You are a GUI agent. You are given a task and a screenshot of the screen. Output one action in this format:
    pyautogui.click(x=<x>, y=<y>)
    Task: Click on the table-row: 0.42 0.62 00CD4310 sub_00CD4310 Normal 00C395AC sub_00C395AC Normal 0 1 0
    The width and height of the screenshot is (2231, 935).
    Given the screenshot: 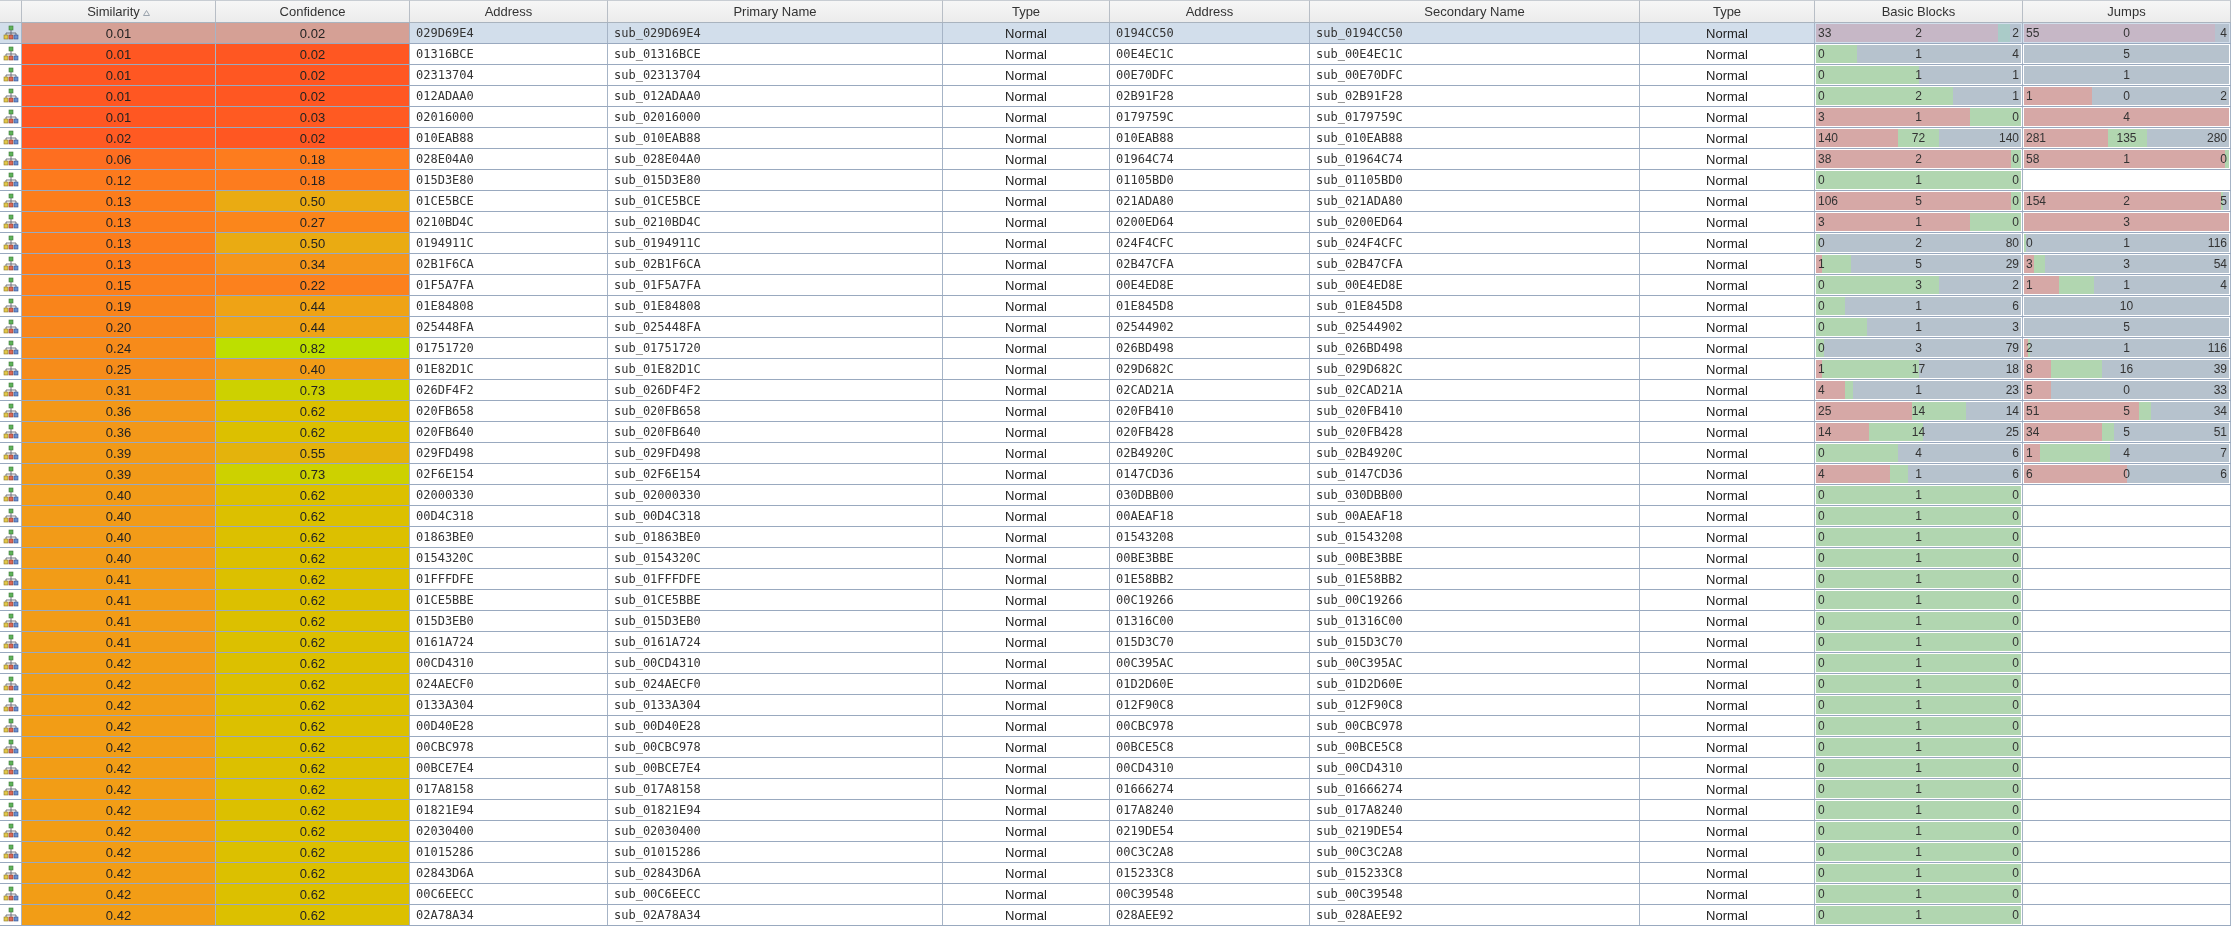 What is the action you would take?
    pyautogui.click(x=1115, y=663)
    